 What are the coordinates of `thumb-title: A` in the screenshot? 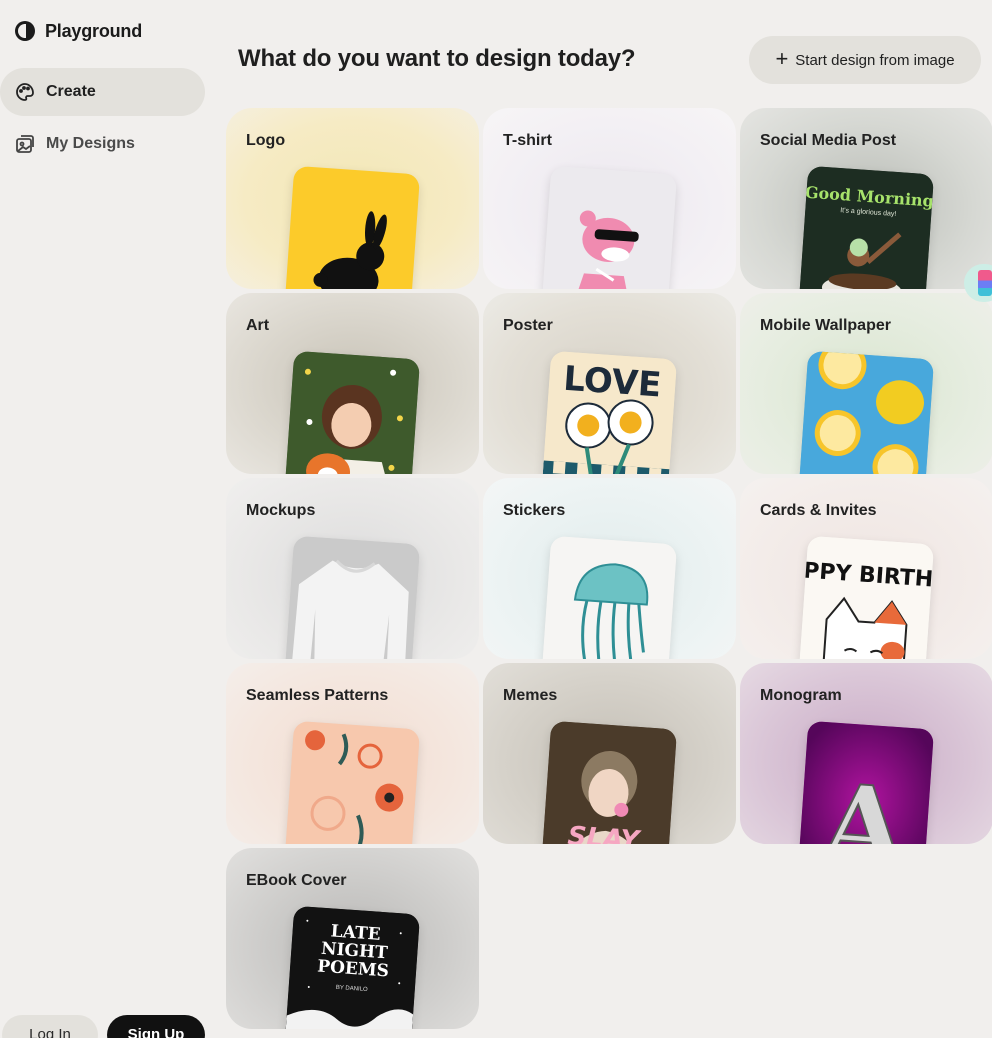 It's located at (864, 801).